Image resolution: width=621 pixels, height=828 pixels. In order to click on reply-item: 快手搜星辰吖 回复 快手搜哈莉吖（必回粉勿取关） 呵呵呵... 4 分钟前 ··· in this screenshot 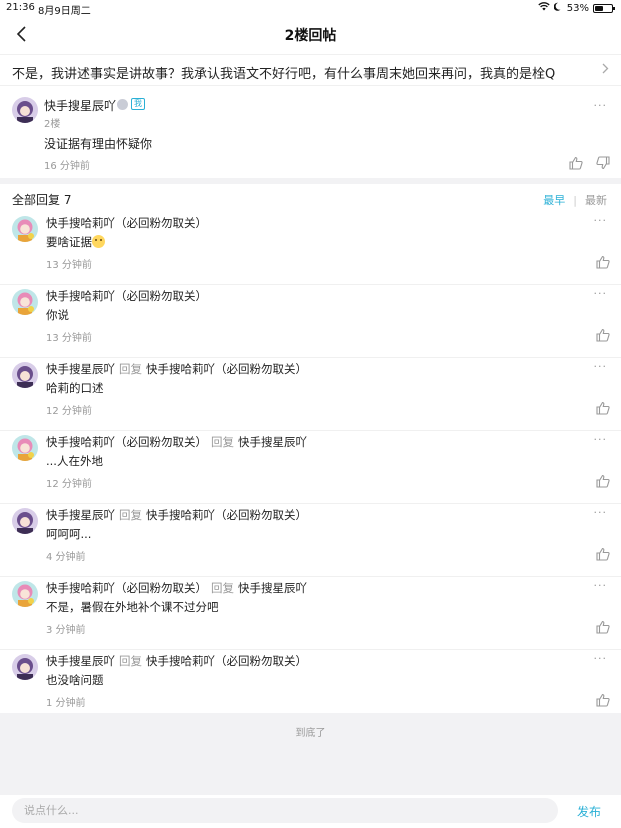, I will do `click(310, 540)`.